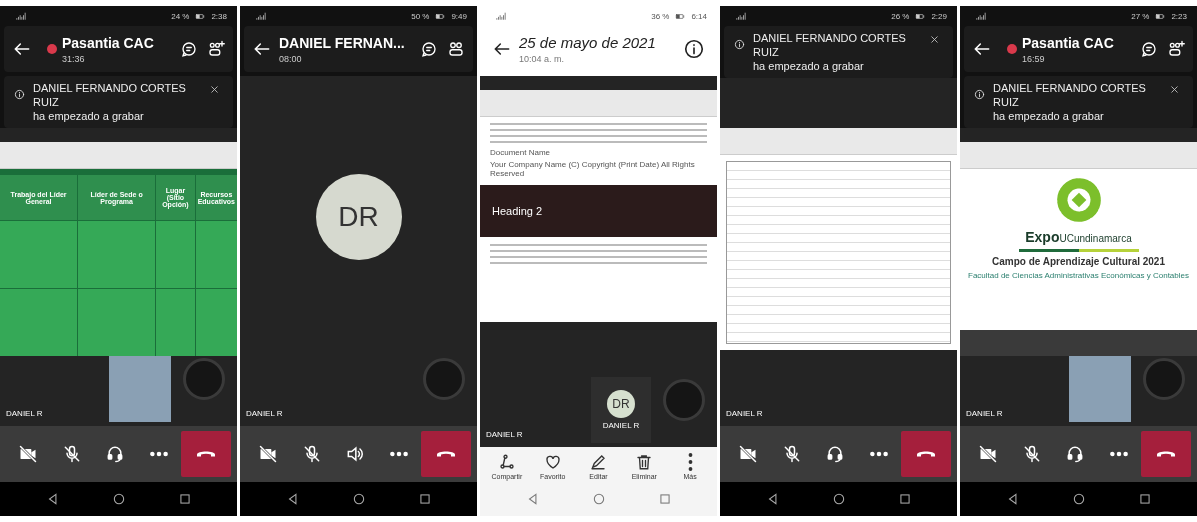 This screenshot has width=1197, height=522. I want to click on speaker-icon, so click(355, 454).